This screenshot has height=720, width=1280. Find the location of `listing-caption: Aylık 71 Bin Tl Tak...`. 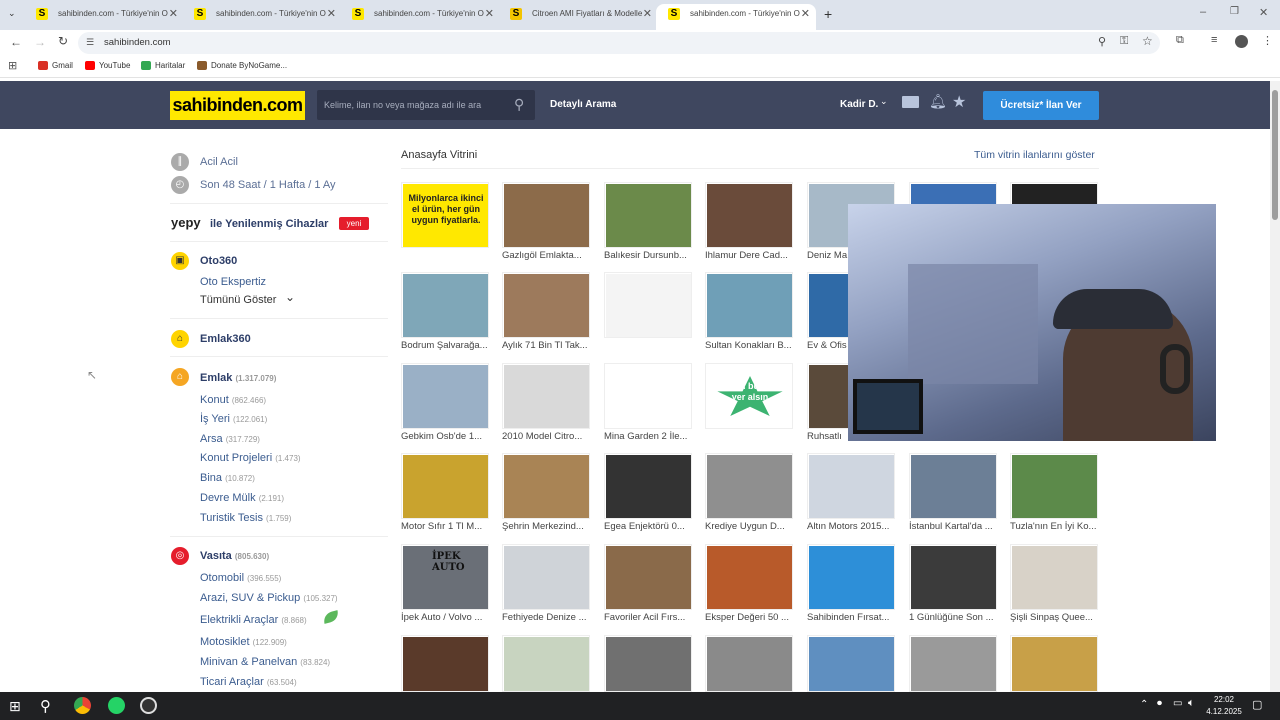

listing-caption: Aylık 71 Bin Tl Tak... is located at coordinates (548, 346).